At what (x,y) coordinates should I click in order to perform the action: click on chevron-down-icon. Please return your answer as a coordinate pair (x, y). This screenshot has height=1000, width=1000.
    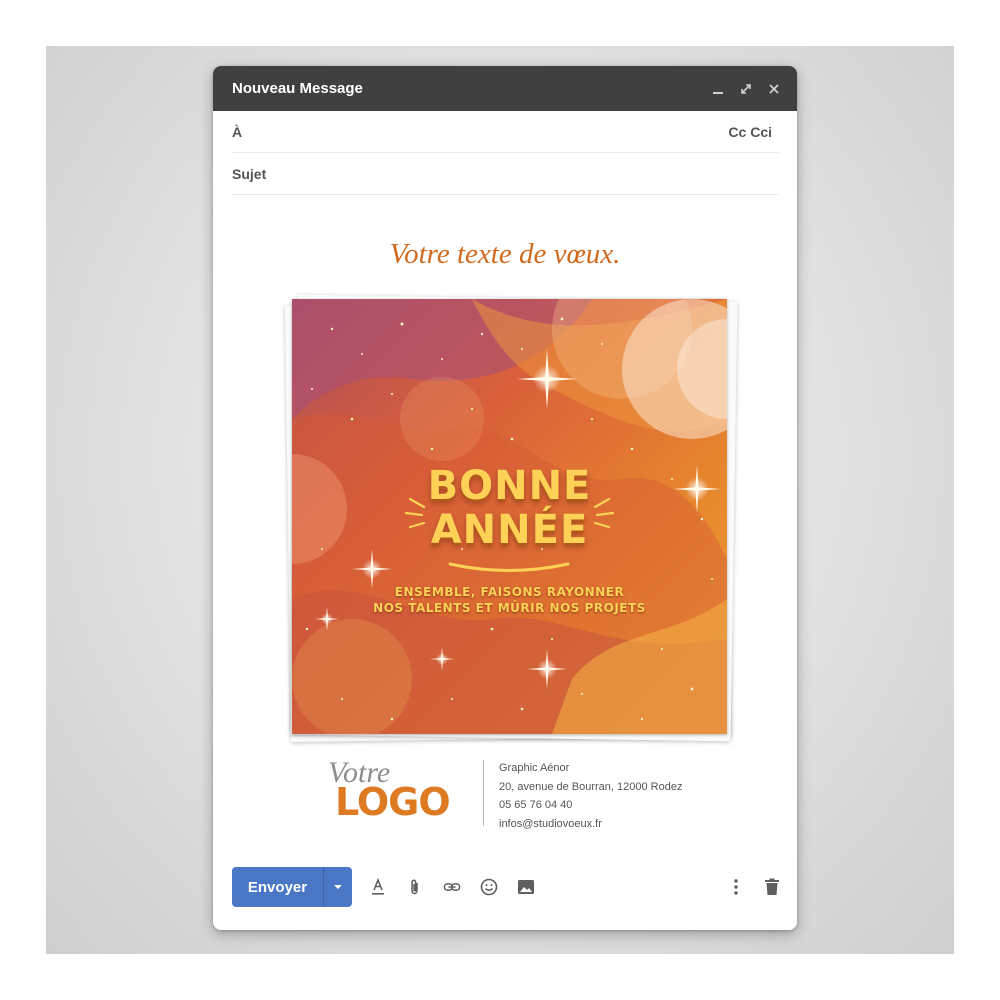
    Looking at the image, I should click on (338, 887).